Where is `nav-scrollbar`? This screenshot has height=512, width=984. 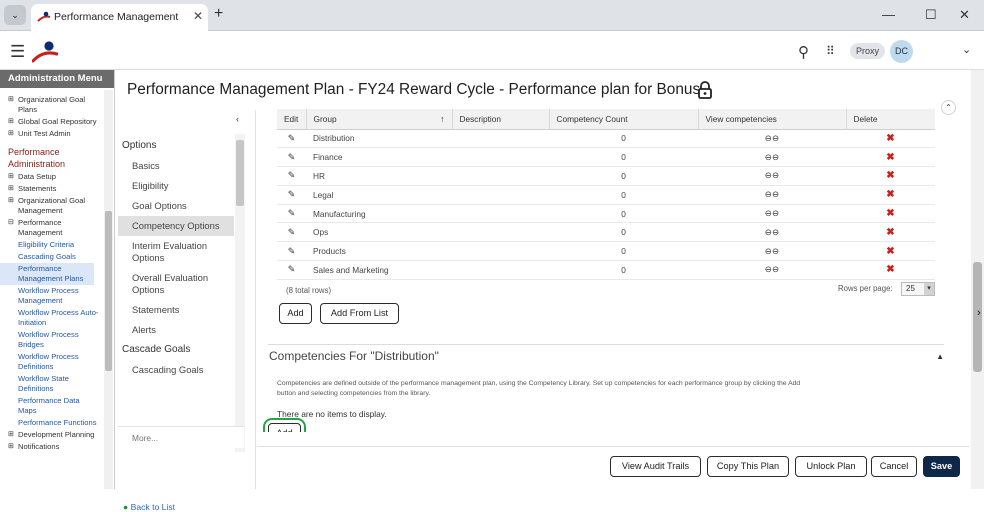
nav-scrollbar is located at coordinates (108, 289).